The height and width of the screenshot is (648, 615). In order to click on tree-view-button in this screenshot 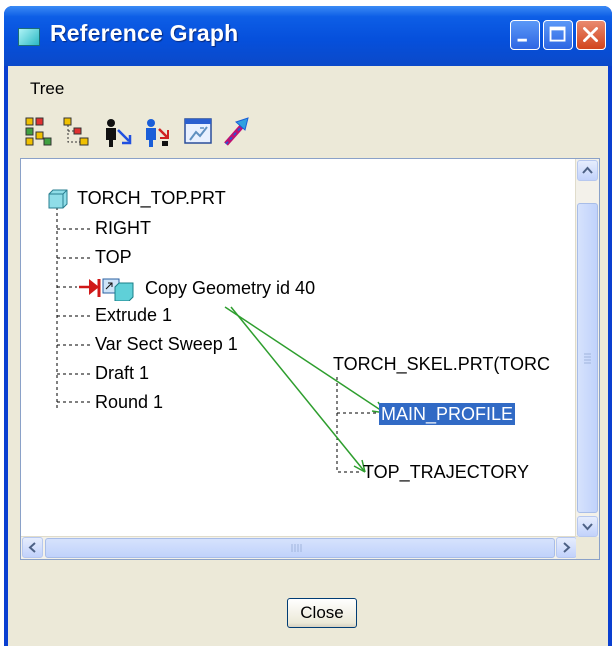, I will do `click(39, 132)`.